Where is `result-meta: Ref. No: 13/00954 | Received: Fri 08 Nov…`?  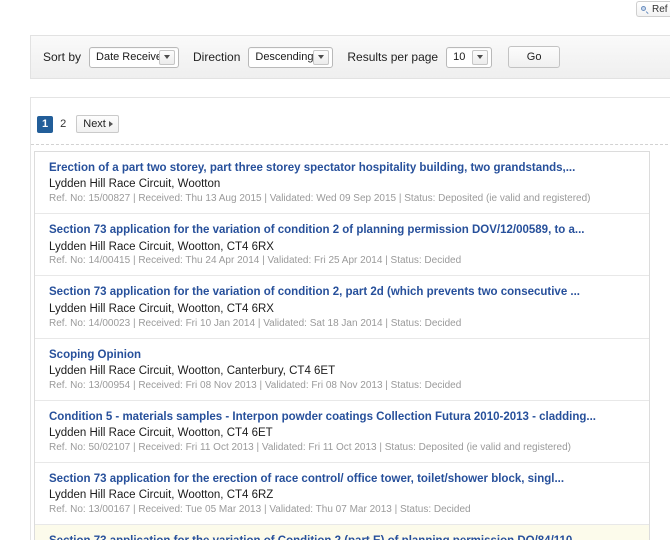
result-meta: Ref. No: 13/00954 | Received: Fri 08 Nov… is located at coordinates (255, 385).